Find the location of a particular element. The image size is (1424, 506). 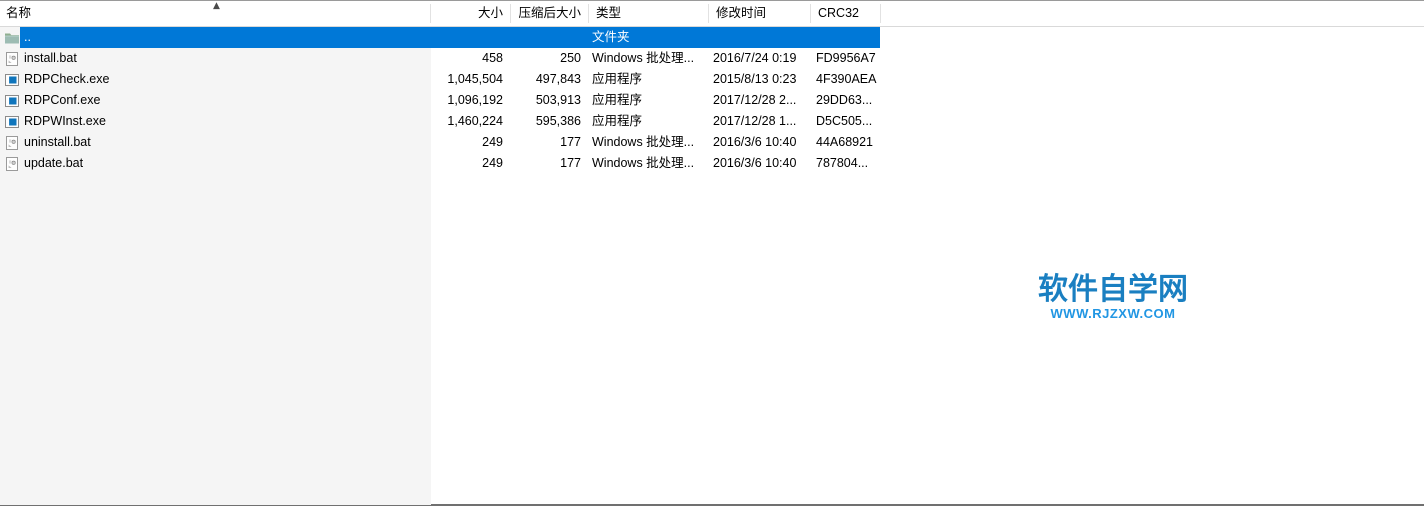

file-size-cell: 1,096,192 is located at coordinates (475, 100).